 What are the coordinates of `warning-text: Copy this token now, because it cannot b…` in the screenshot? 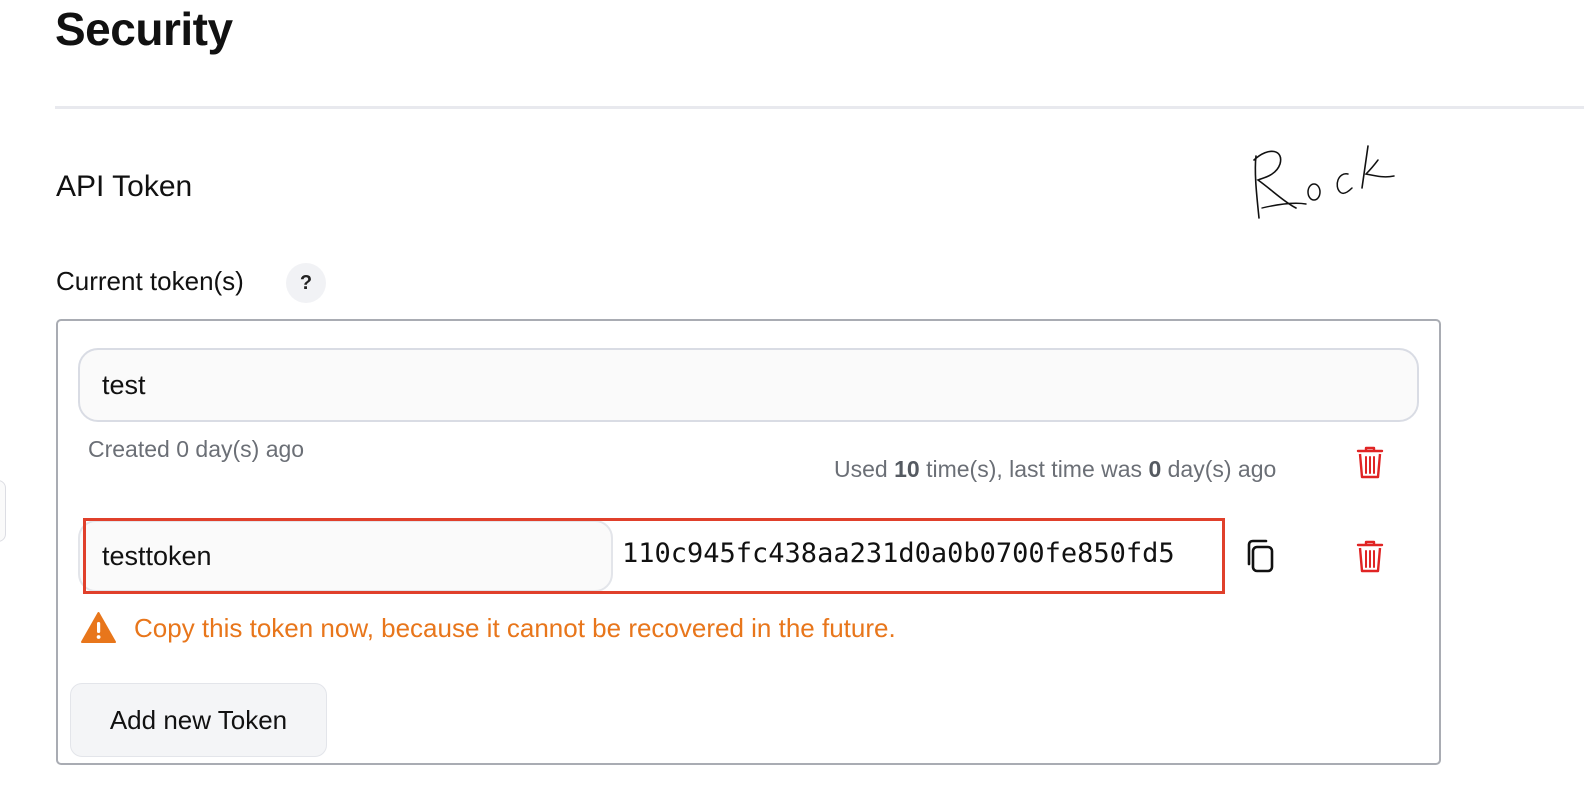 It's located at (515, 627).